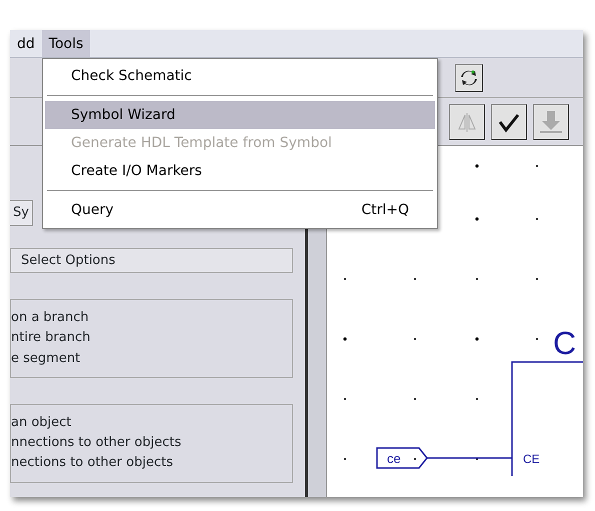 This screenshot has width=595, height=511. Describe the element at coordinates (96, 443) in the screenshot. I see `option-label: nnections to other objects` at that location.